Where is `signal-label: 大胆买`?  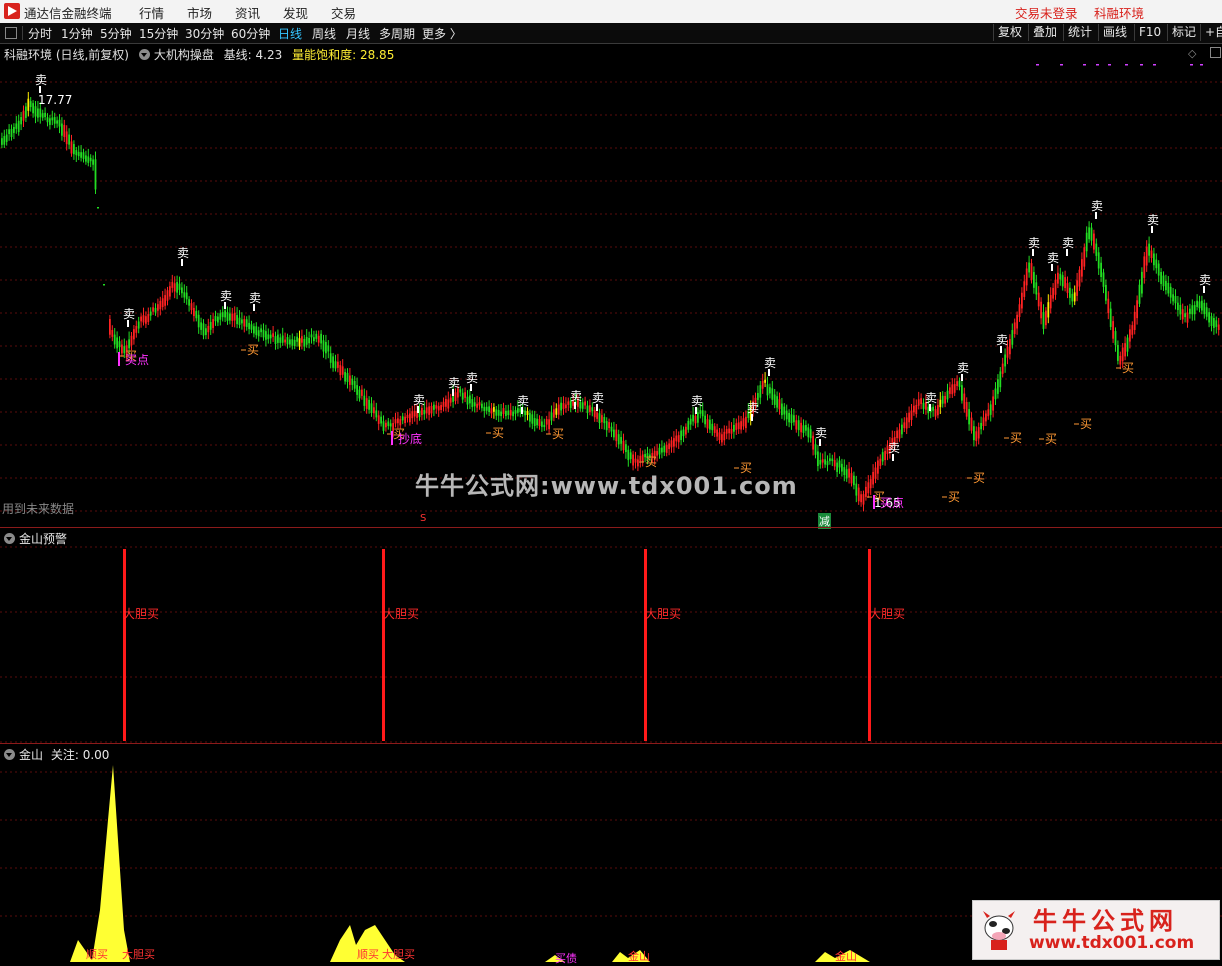
signal-label: 大胆买 is located at coordinates (141, 614).